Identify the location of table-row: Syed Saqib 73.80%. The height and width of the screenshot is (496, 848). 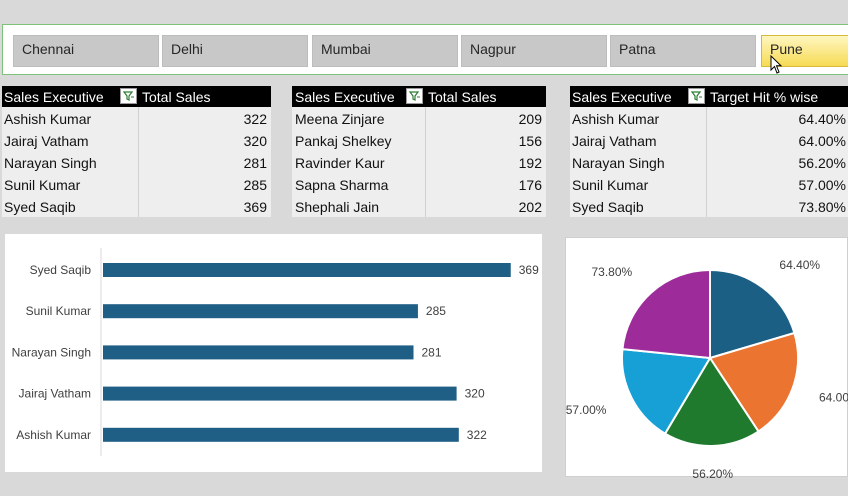
(709, 207).